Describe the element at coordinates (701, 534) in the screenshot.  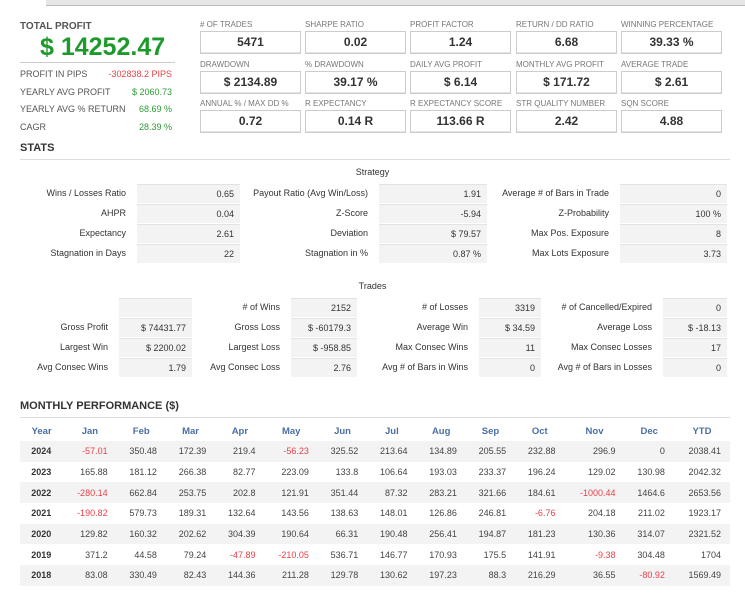
I see `month-value-cell: 2321.52` at that location.